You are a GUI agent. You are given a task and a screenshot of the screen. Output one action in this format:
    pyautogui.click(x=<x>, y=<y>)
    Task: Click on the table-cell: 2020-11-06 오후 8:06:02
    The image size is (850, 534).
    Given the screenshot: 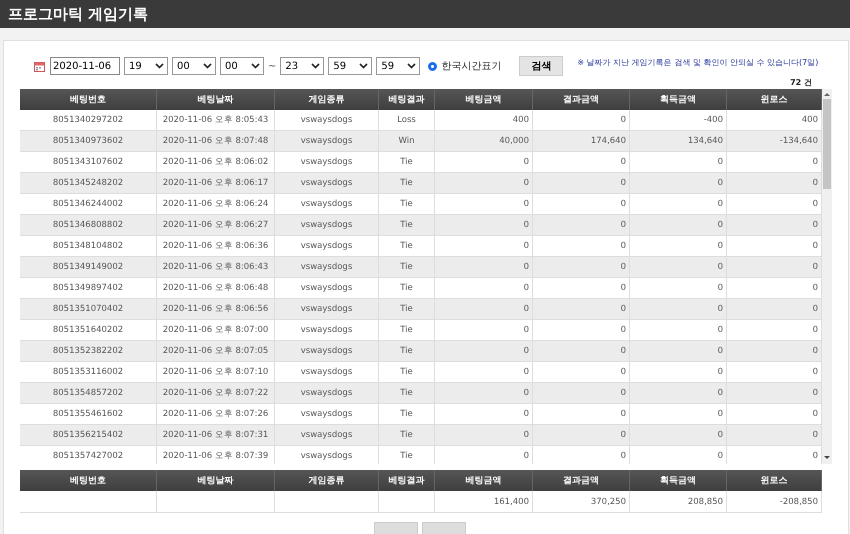 What is the action you would take?
    pyautogui.click(x=216, y=162)
    